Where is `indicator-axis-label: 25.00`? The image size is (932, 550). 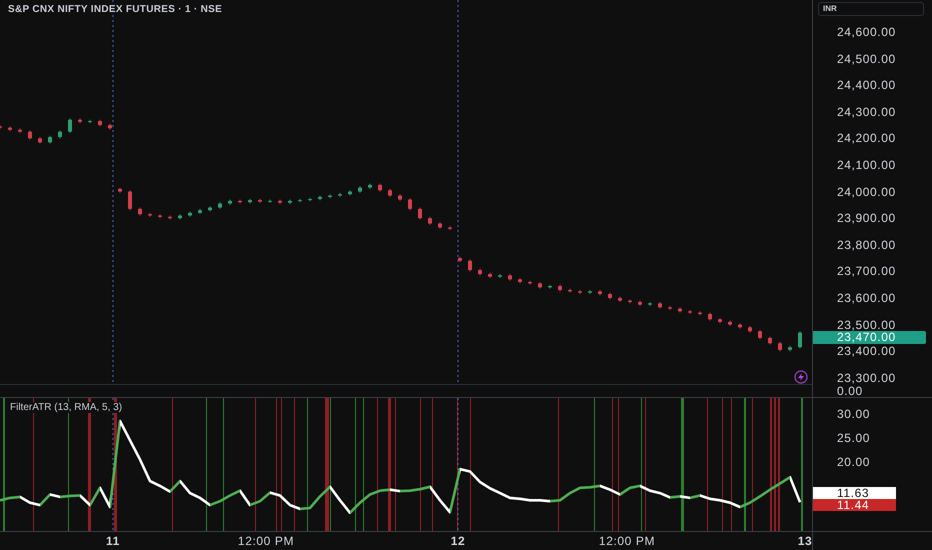 indicator-axis-label: 25.00 is located at coordinates (853, 437).